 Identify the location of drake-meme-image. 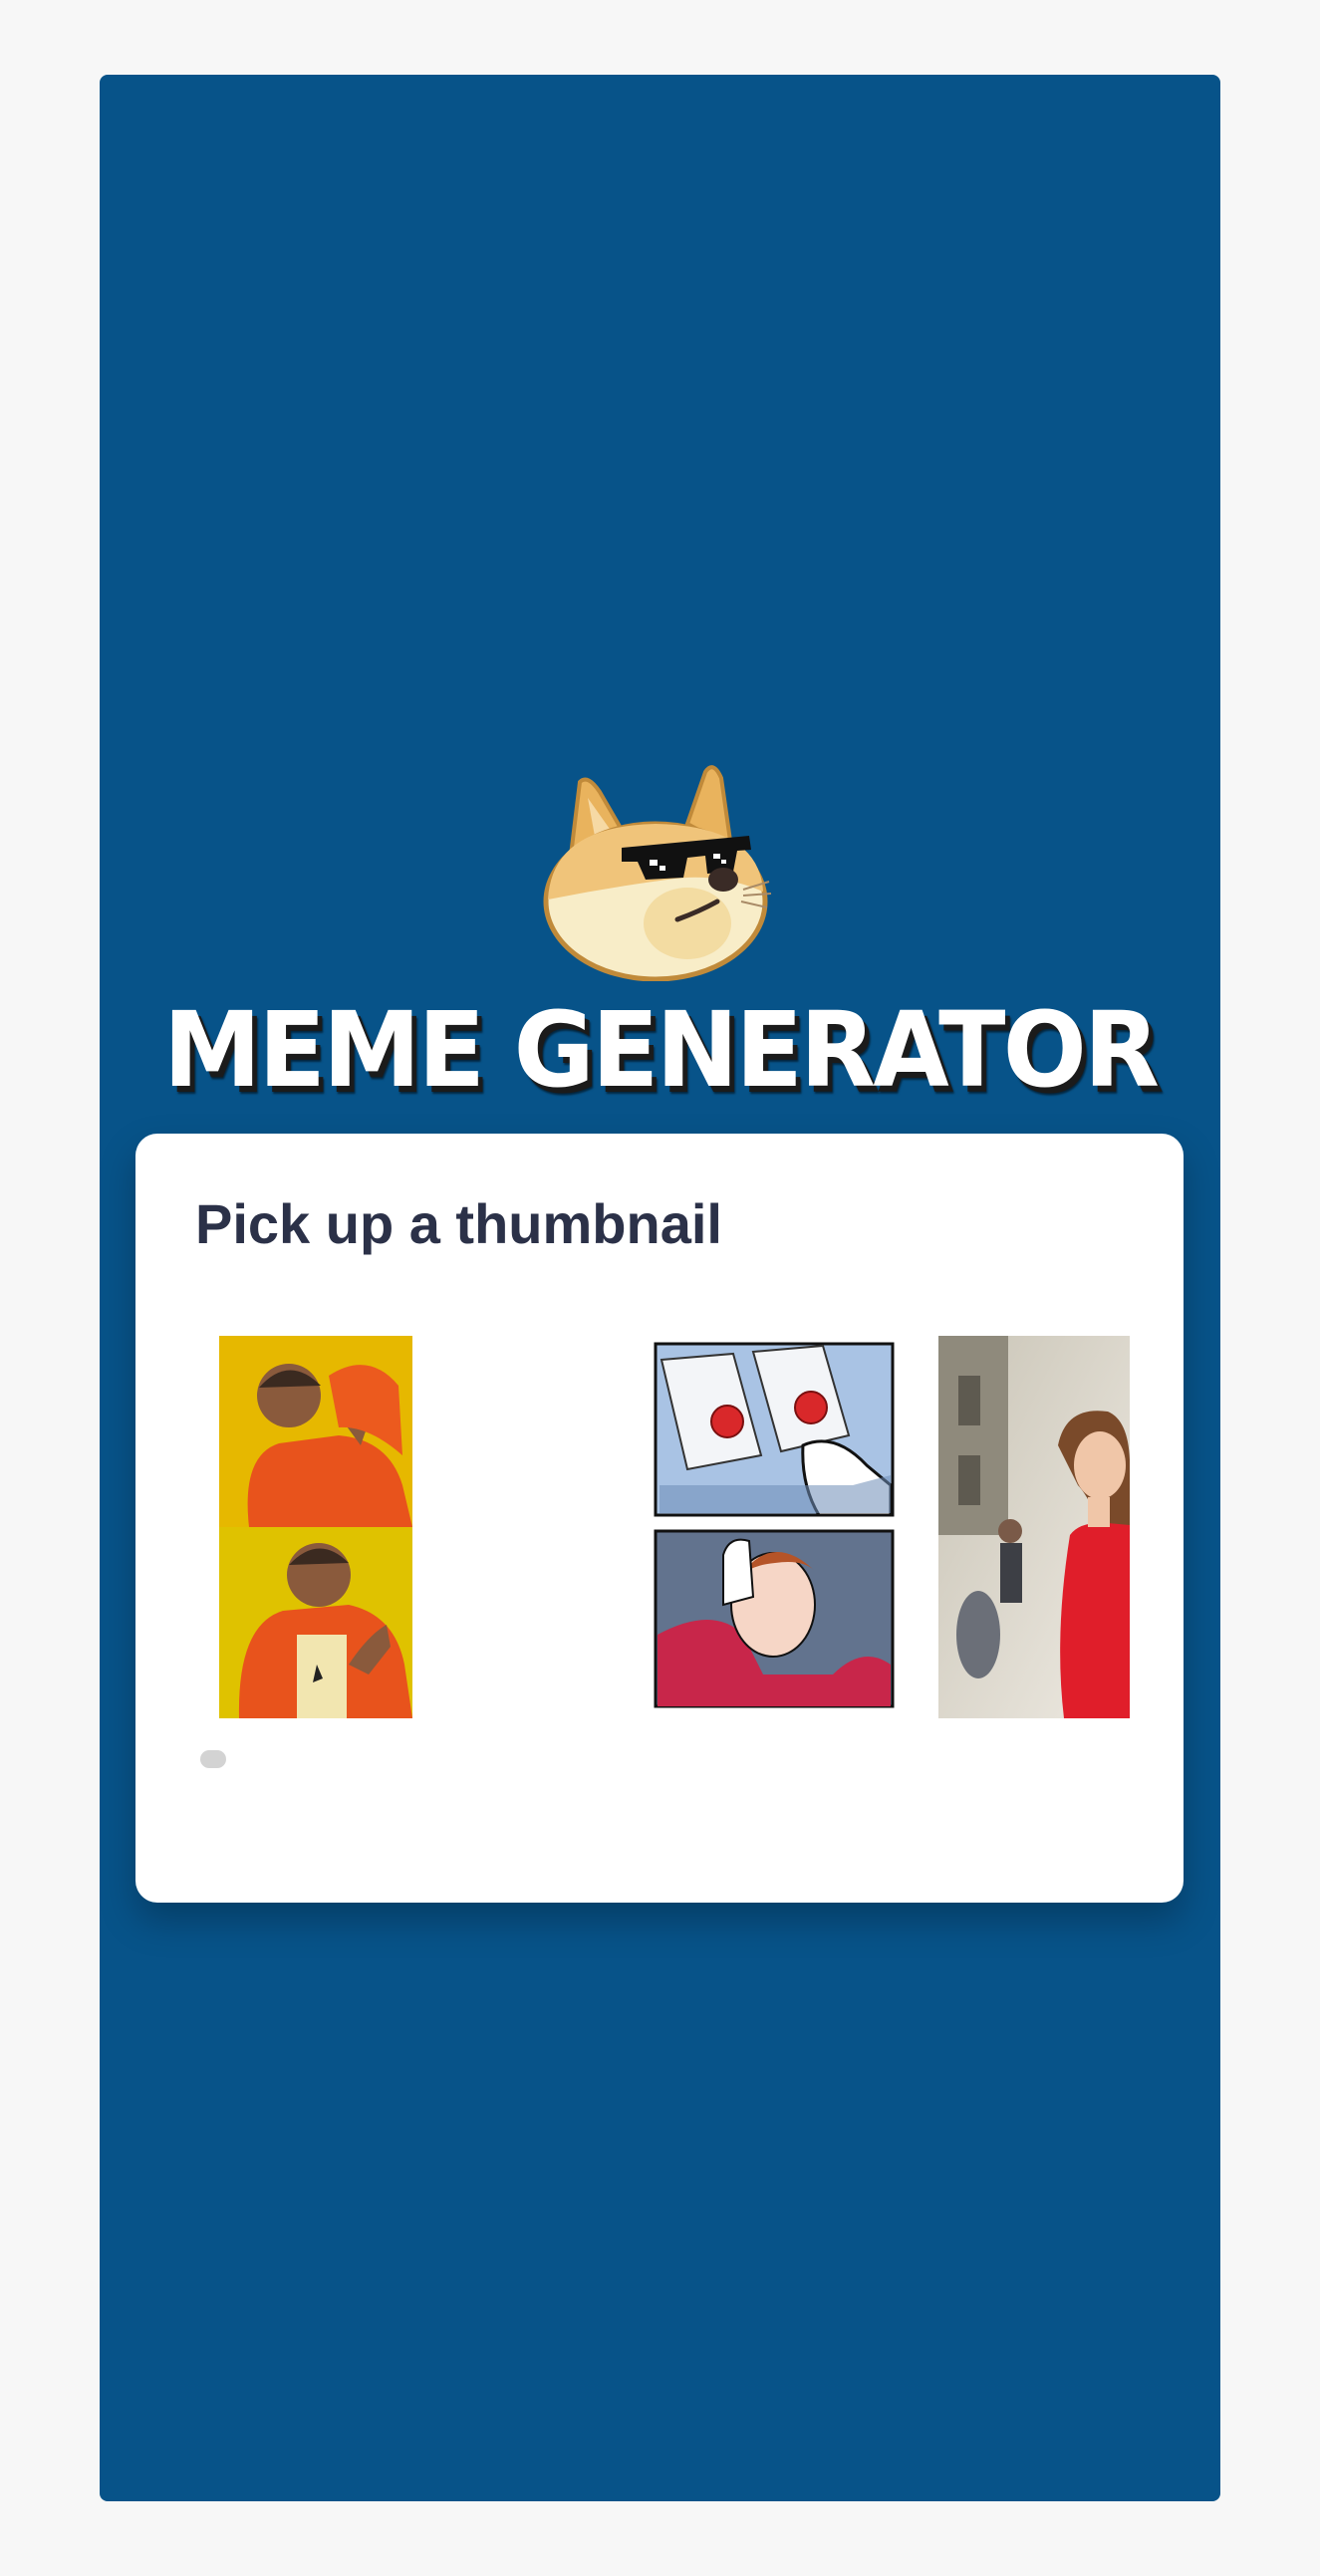
(316, 1527).